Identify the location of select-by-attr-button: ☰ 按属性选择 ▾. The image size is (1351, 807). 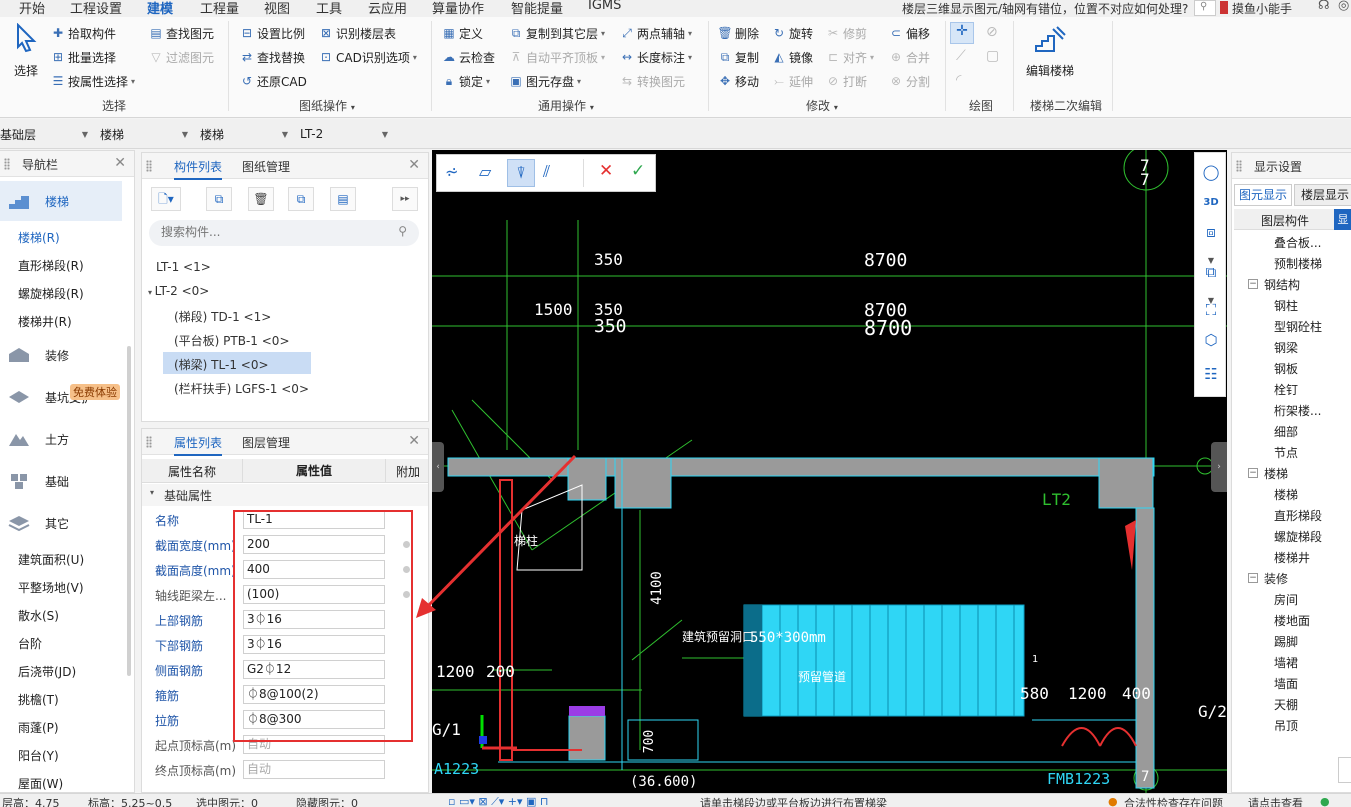
(93, 81).